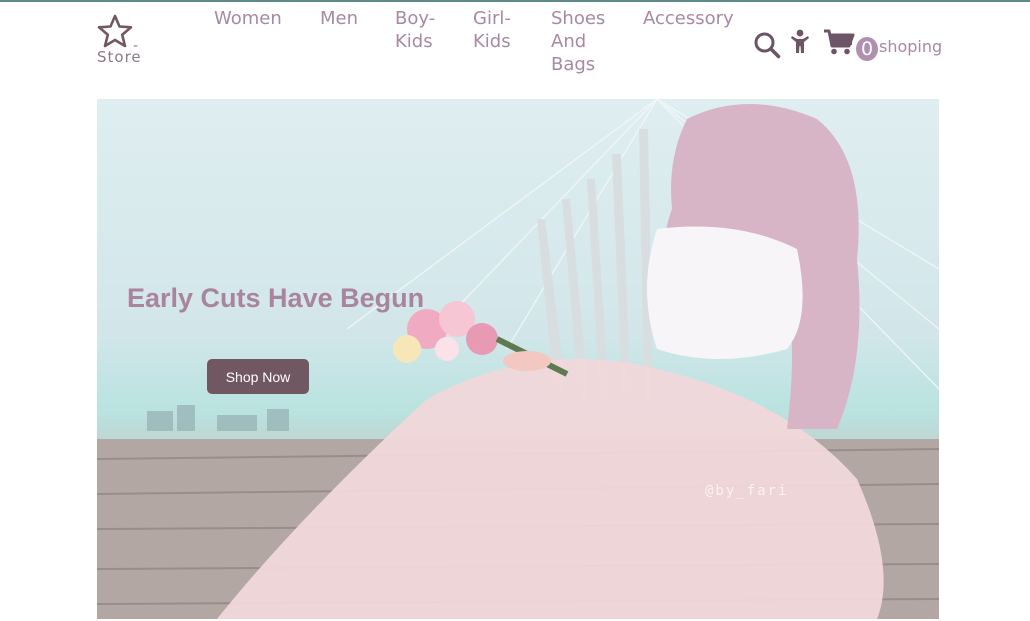 The image size is (1030, 621). Describe the element at coordinates (115, 31) in the screenshot. I see `star-icon` at that location.